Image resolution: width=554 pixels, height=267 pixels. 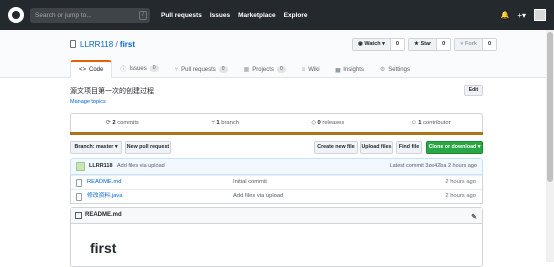 I want to click on fork-button: ⑂ Fork 0, so click(x=476, y=44).